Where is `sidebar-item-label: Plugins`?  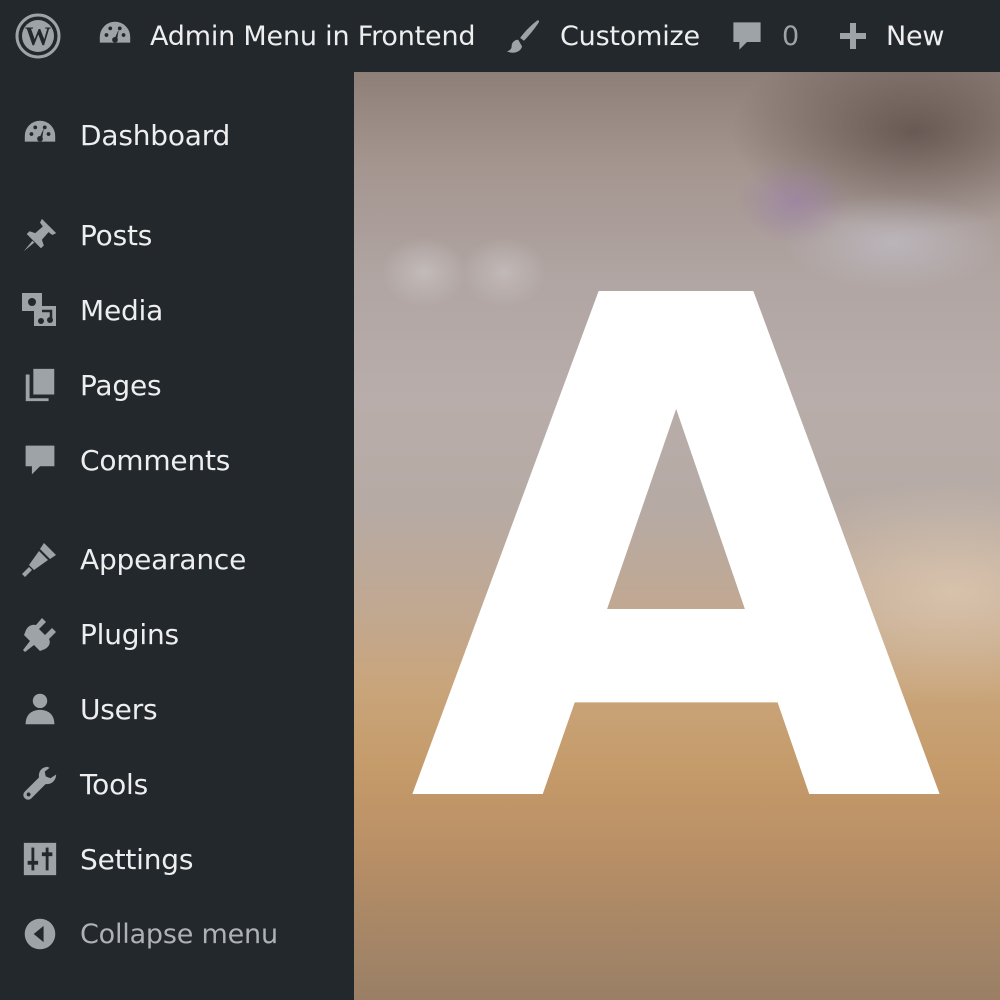 sidebar-item-label: Plugins is located at coordinates (129, 634).